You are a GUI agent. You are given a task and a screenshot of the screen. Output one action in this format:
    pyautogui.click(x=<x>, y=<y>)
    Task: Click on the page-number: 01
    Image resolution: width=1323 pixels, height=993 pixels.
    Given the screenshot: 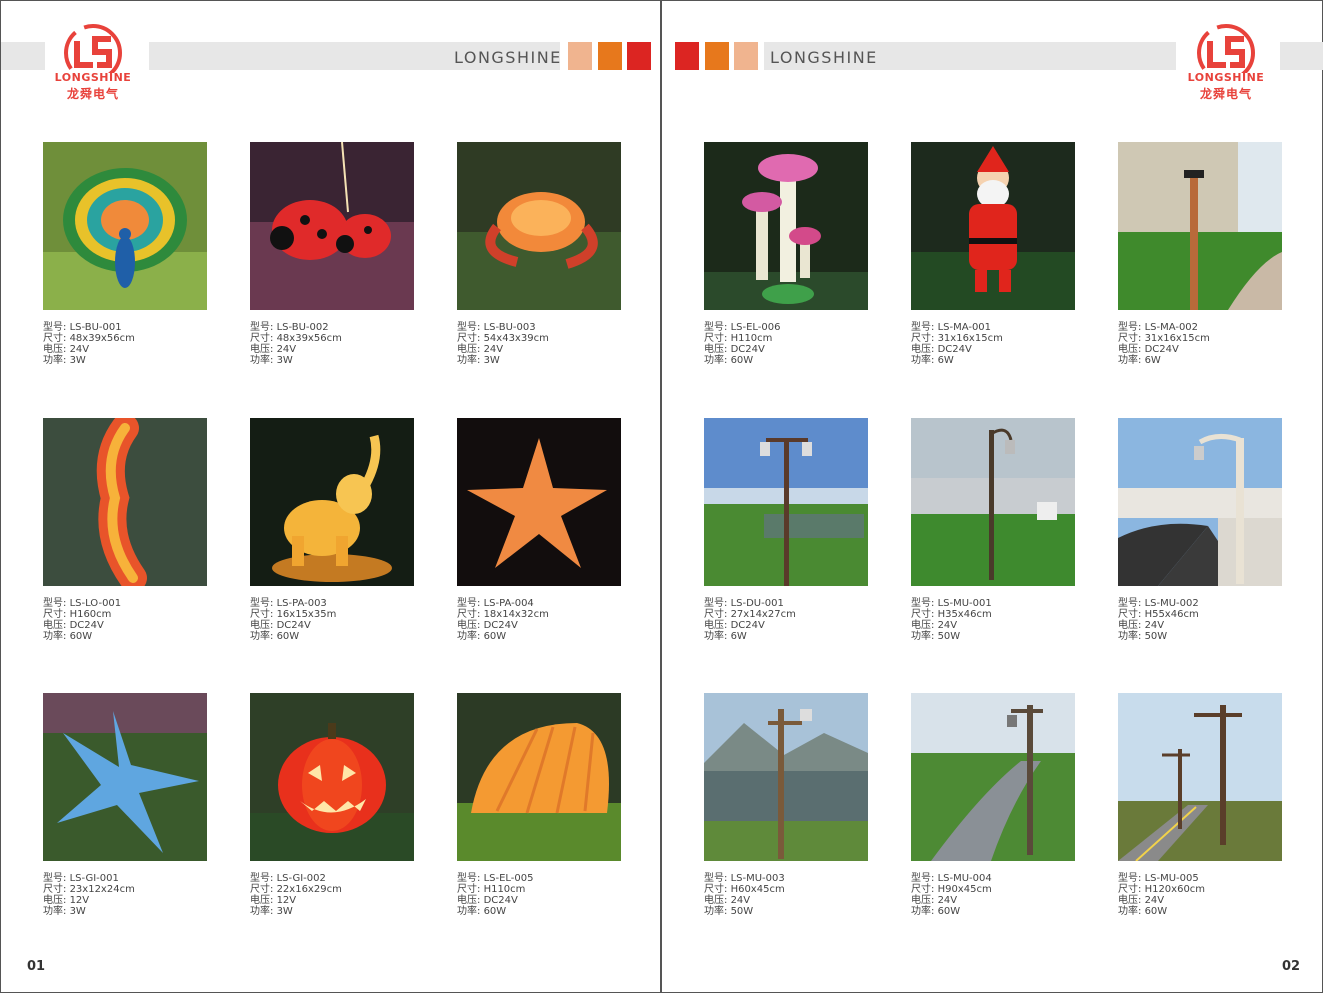 What is the action you would take?
    pyautogui.click(x=36, y=966)
    